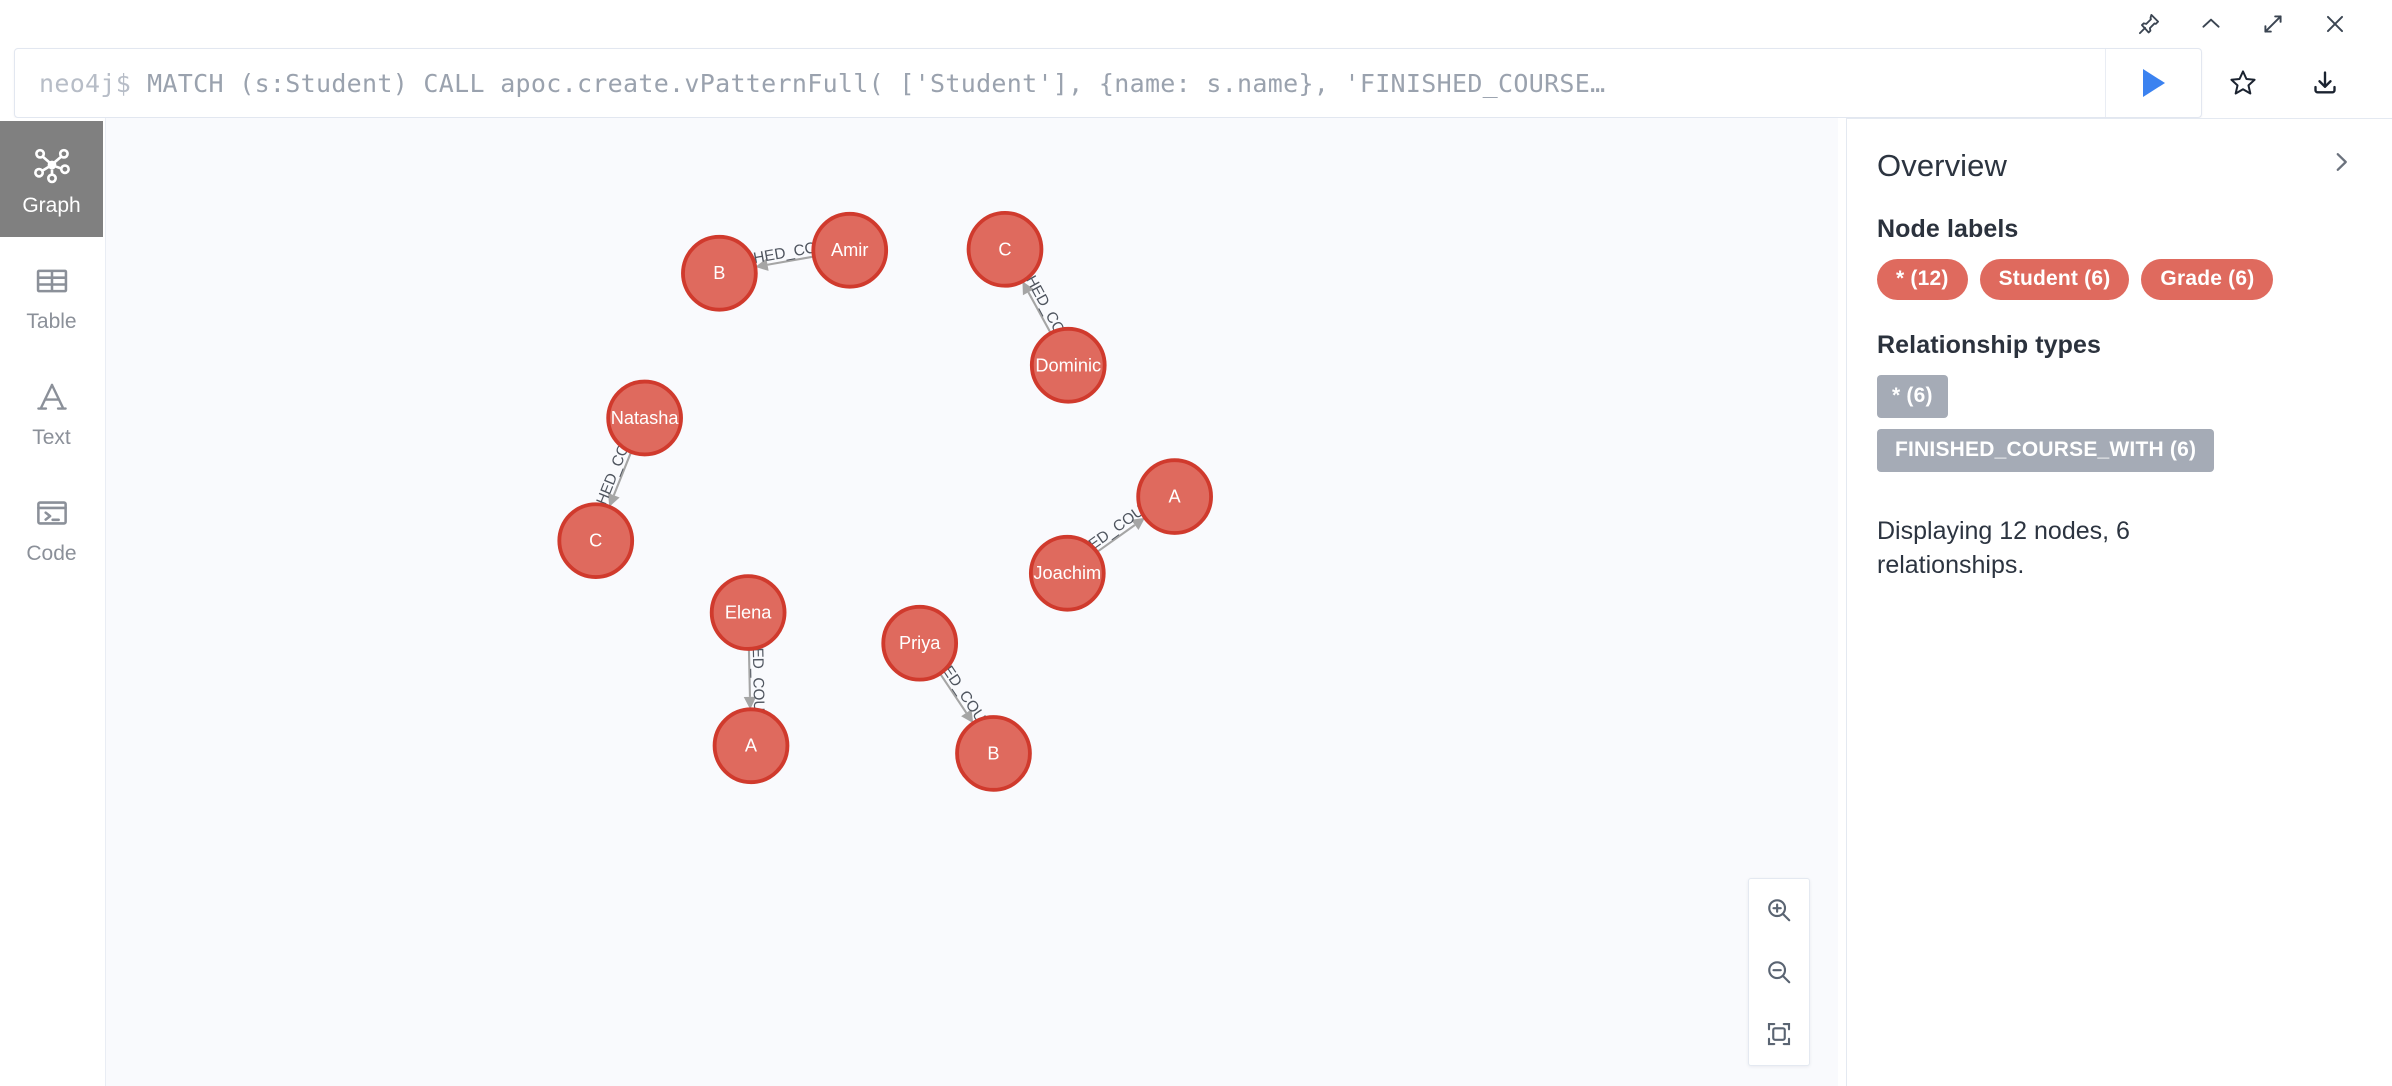  I want to click on download-button, so click(2325, 83).